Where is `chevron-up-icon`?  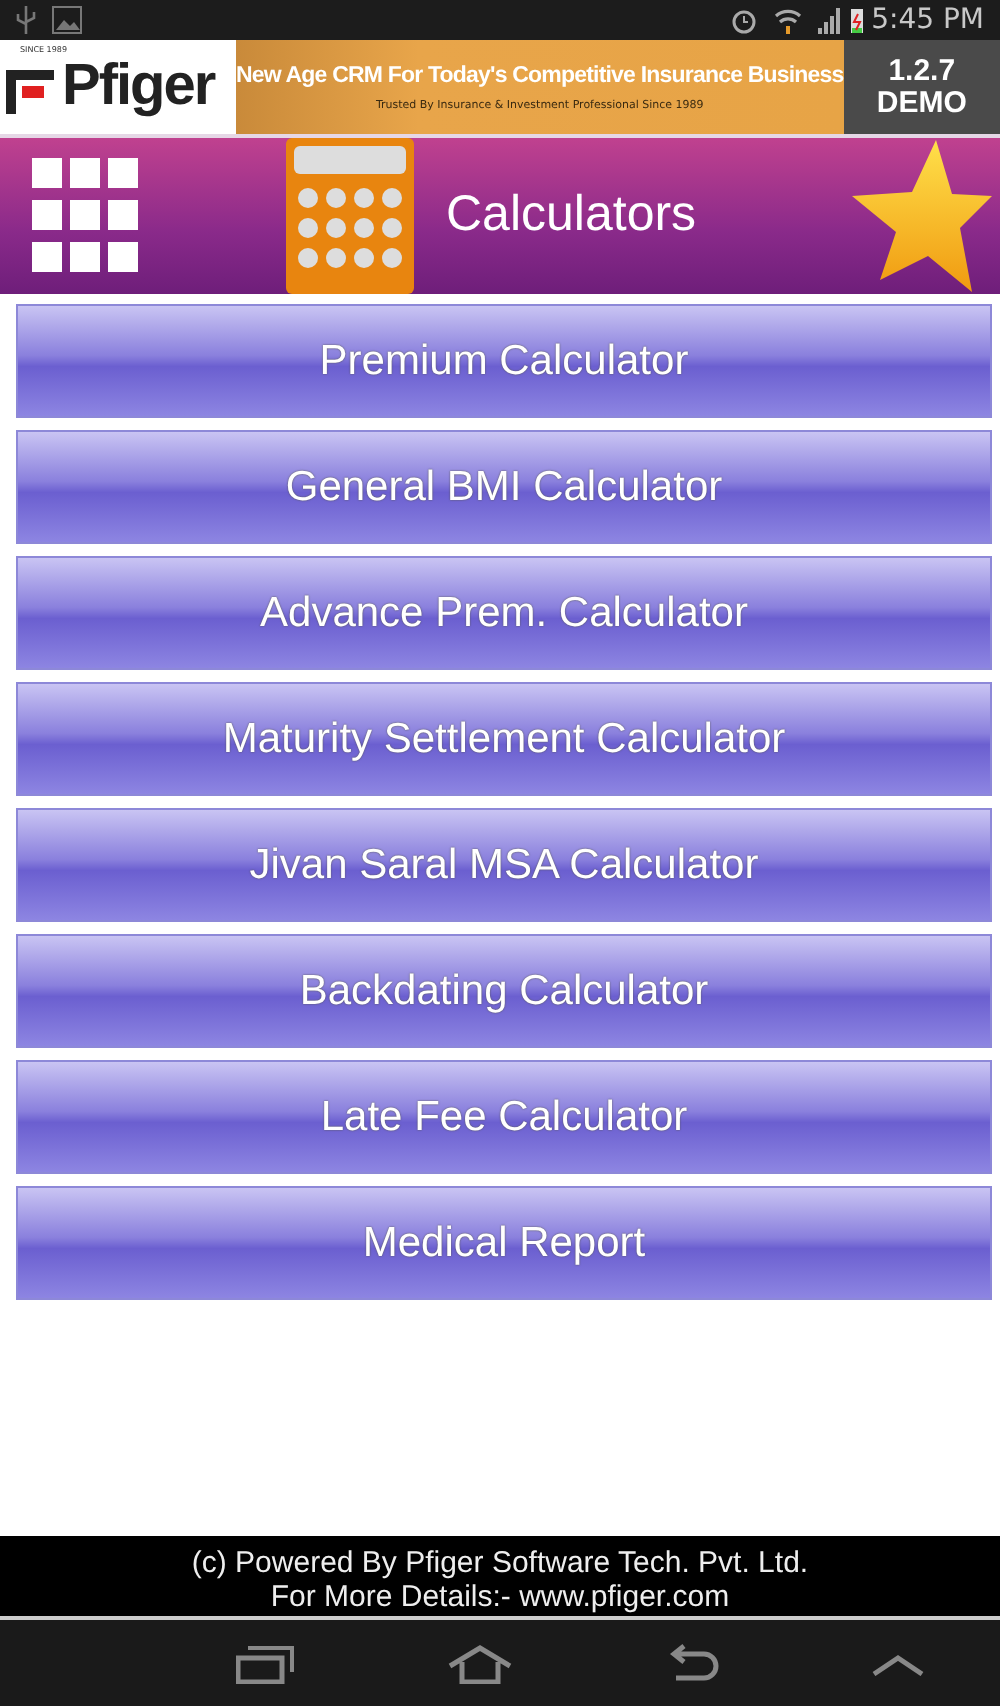
chevron-up-icon is located at coordinates (897, 1663).